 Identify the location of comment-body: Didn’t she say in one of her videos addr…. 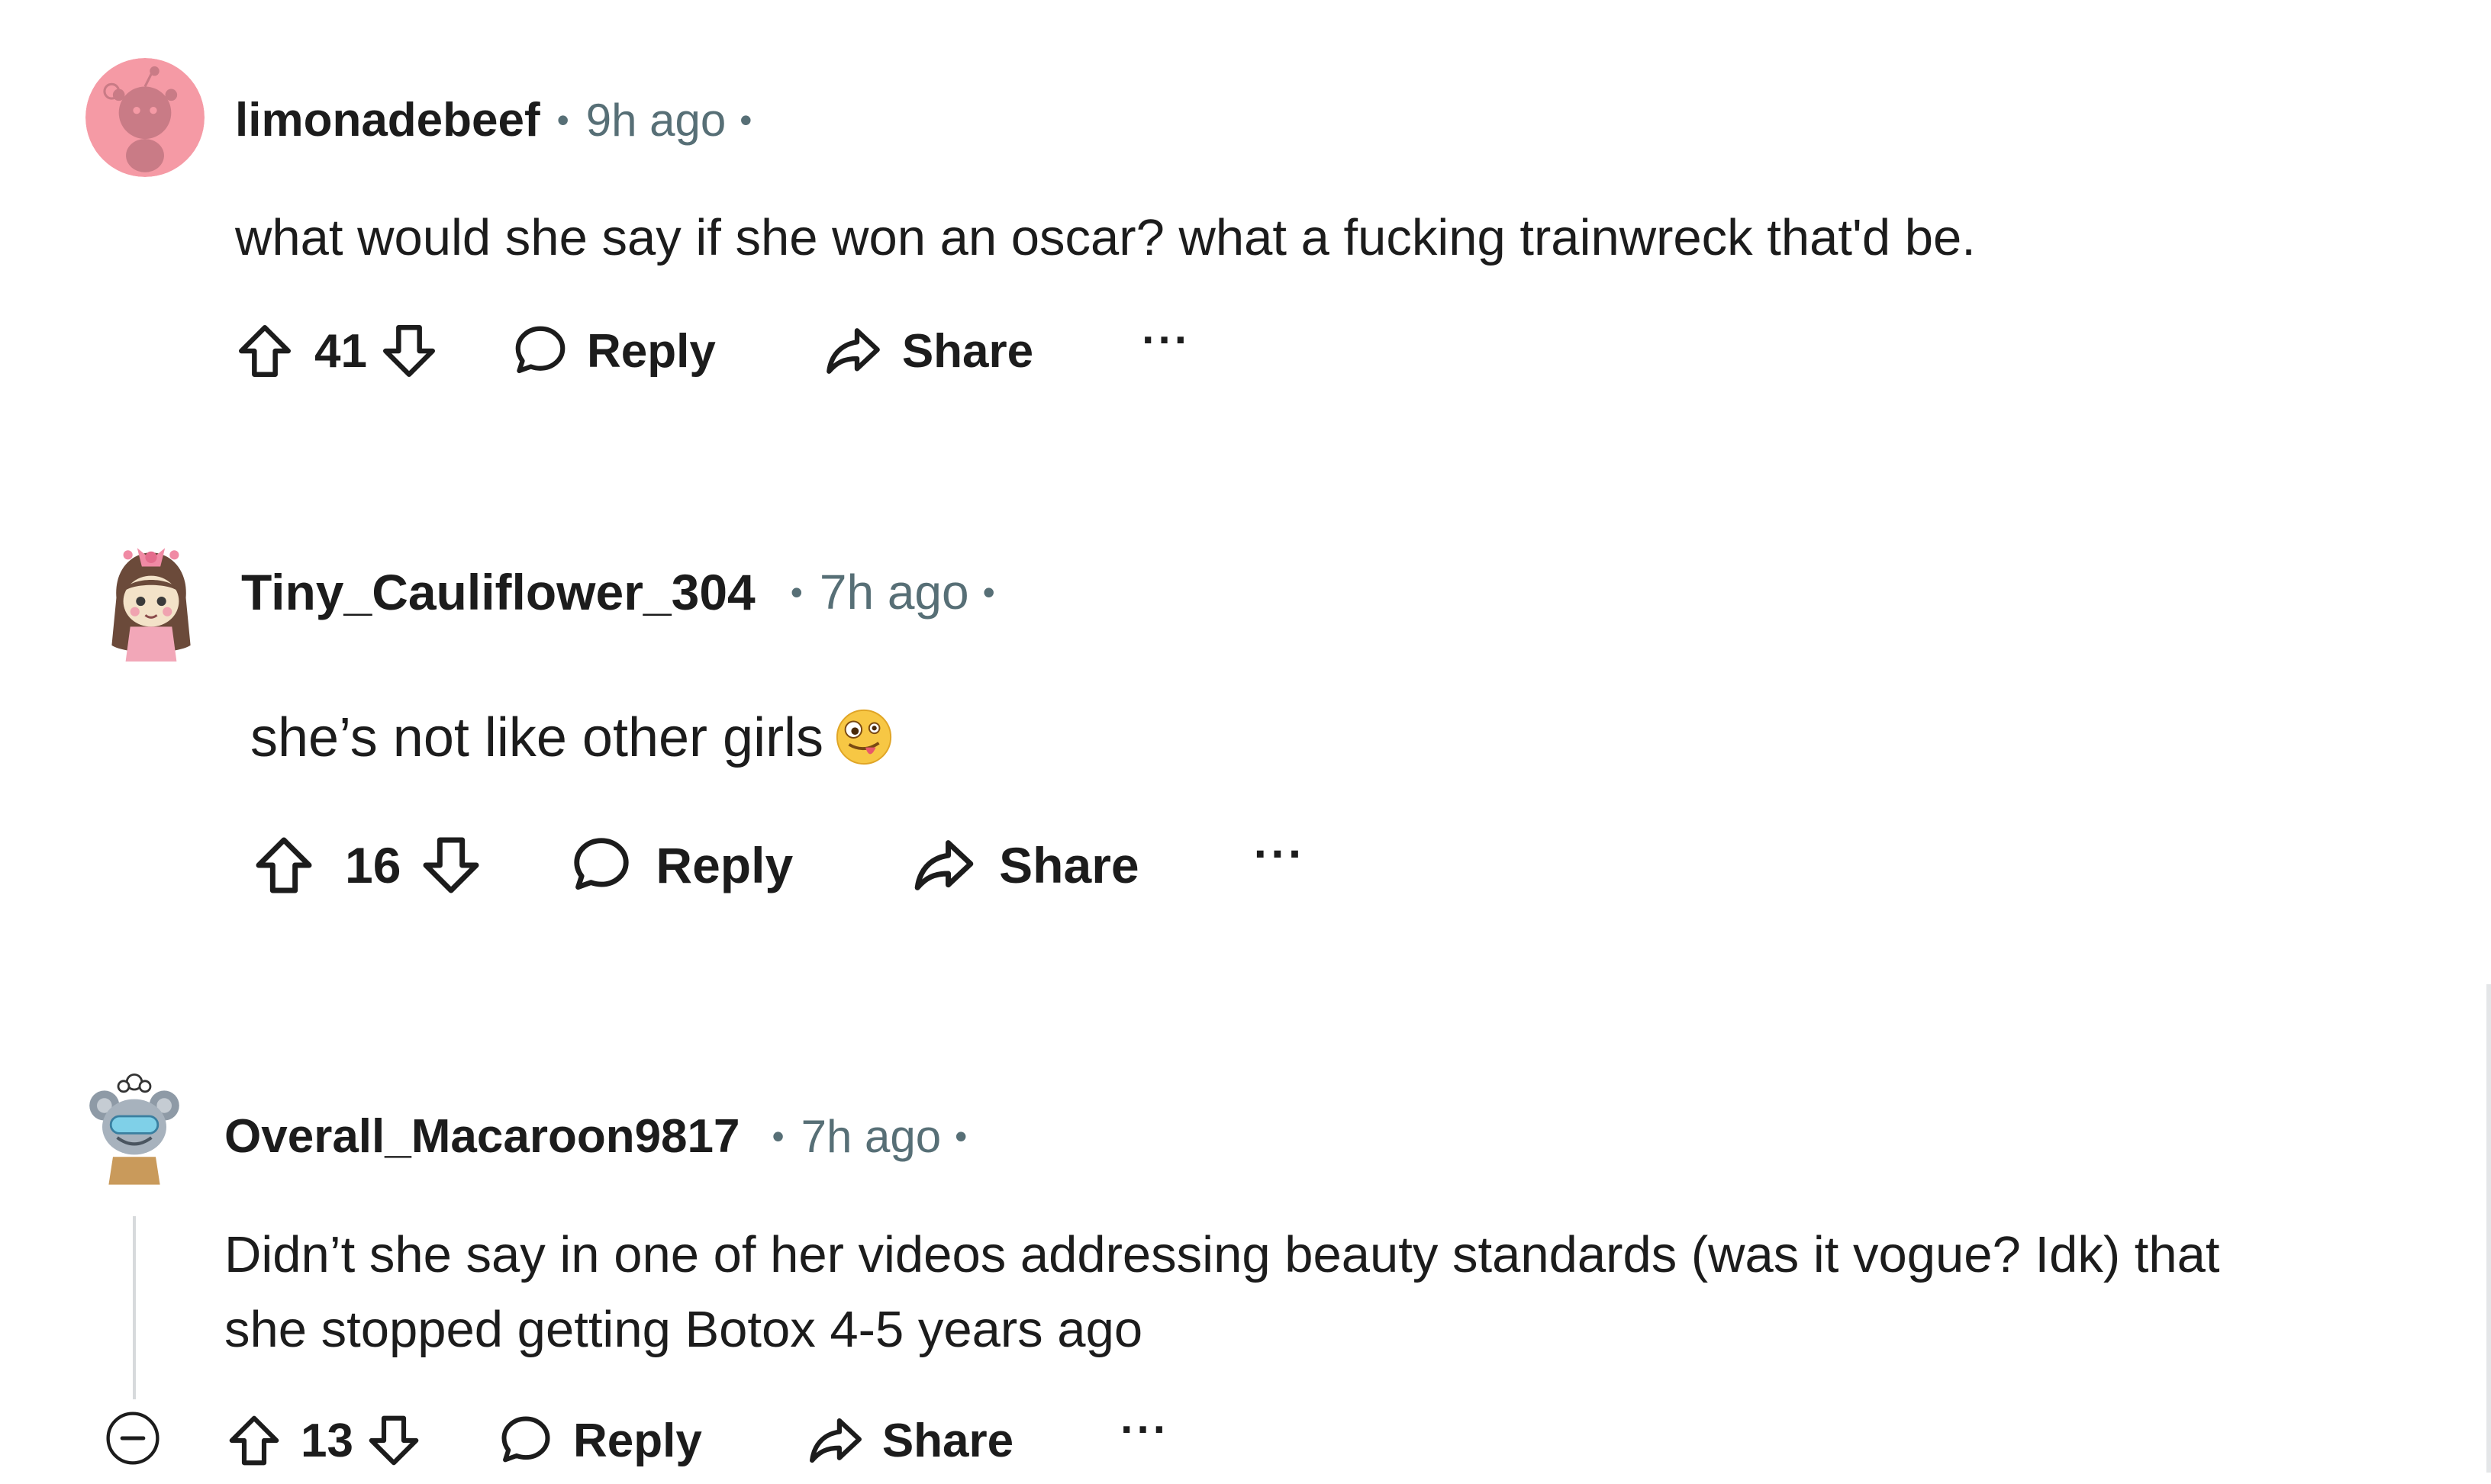
(1222, 1292).